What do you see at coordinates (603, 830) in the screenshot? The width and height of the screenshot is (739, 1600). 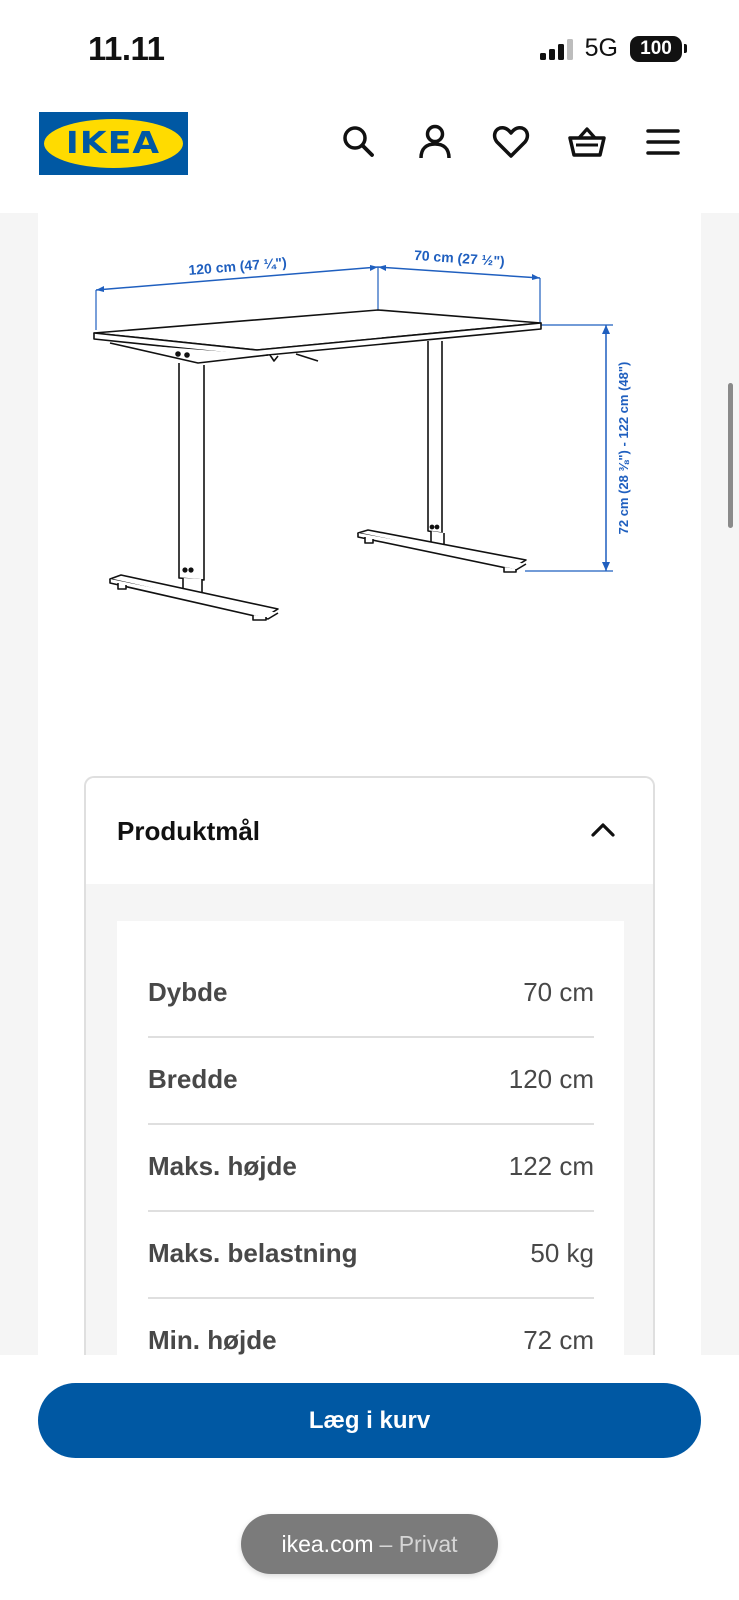 I see `chevron-up-icon` at bounding box center [603, 830].